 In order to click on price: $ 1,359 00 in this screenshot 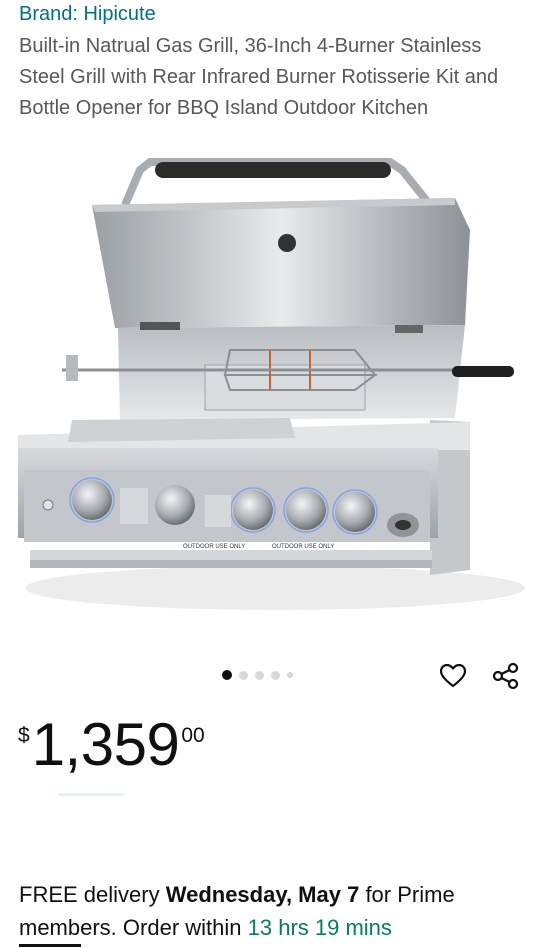, I will do `click(111, 745)`.